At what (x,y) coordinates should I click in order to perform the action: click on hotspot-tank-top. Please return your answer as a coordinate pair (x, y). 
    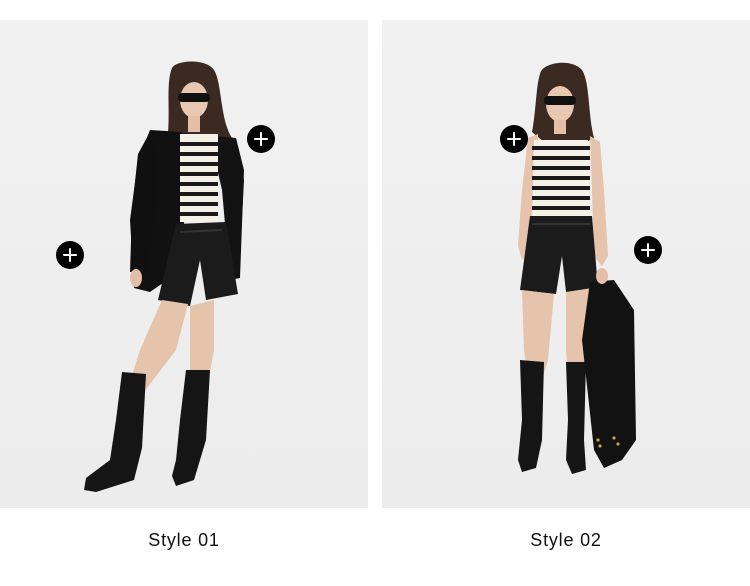
    Looking at the image, I should click on (514, 139).